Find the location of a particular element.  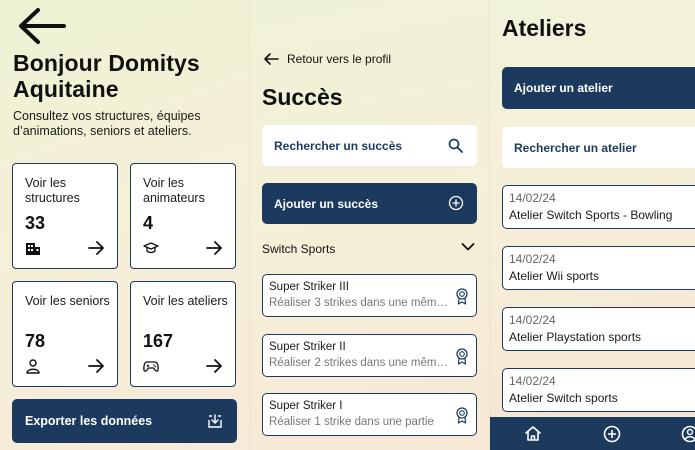

achievement-desc: Réaliser 3 strikes dans une même partie is located at coordinates (359, 303).